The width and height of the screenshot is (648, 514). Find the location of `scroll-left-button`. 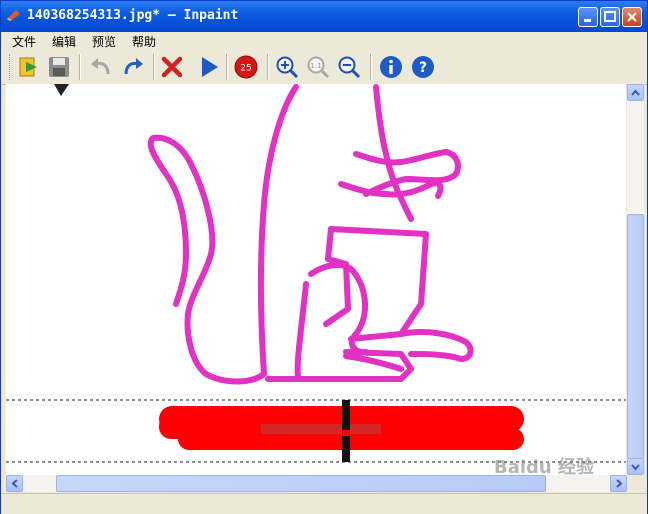

scroll-left-button is located at coordinates (14, 483).